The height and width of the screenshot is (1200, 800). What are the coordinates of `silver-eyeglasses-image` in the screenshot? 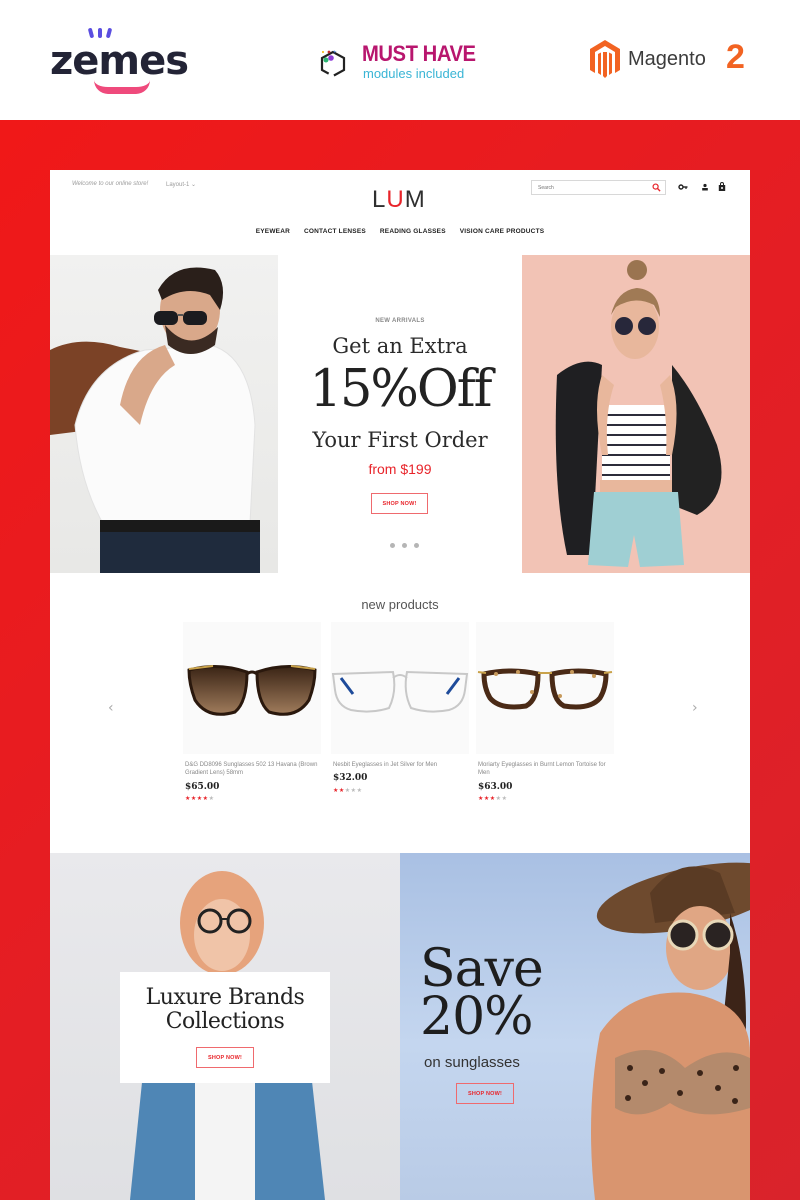 It's located at (400, 691).